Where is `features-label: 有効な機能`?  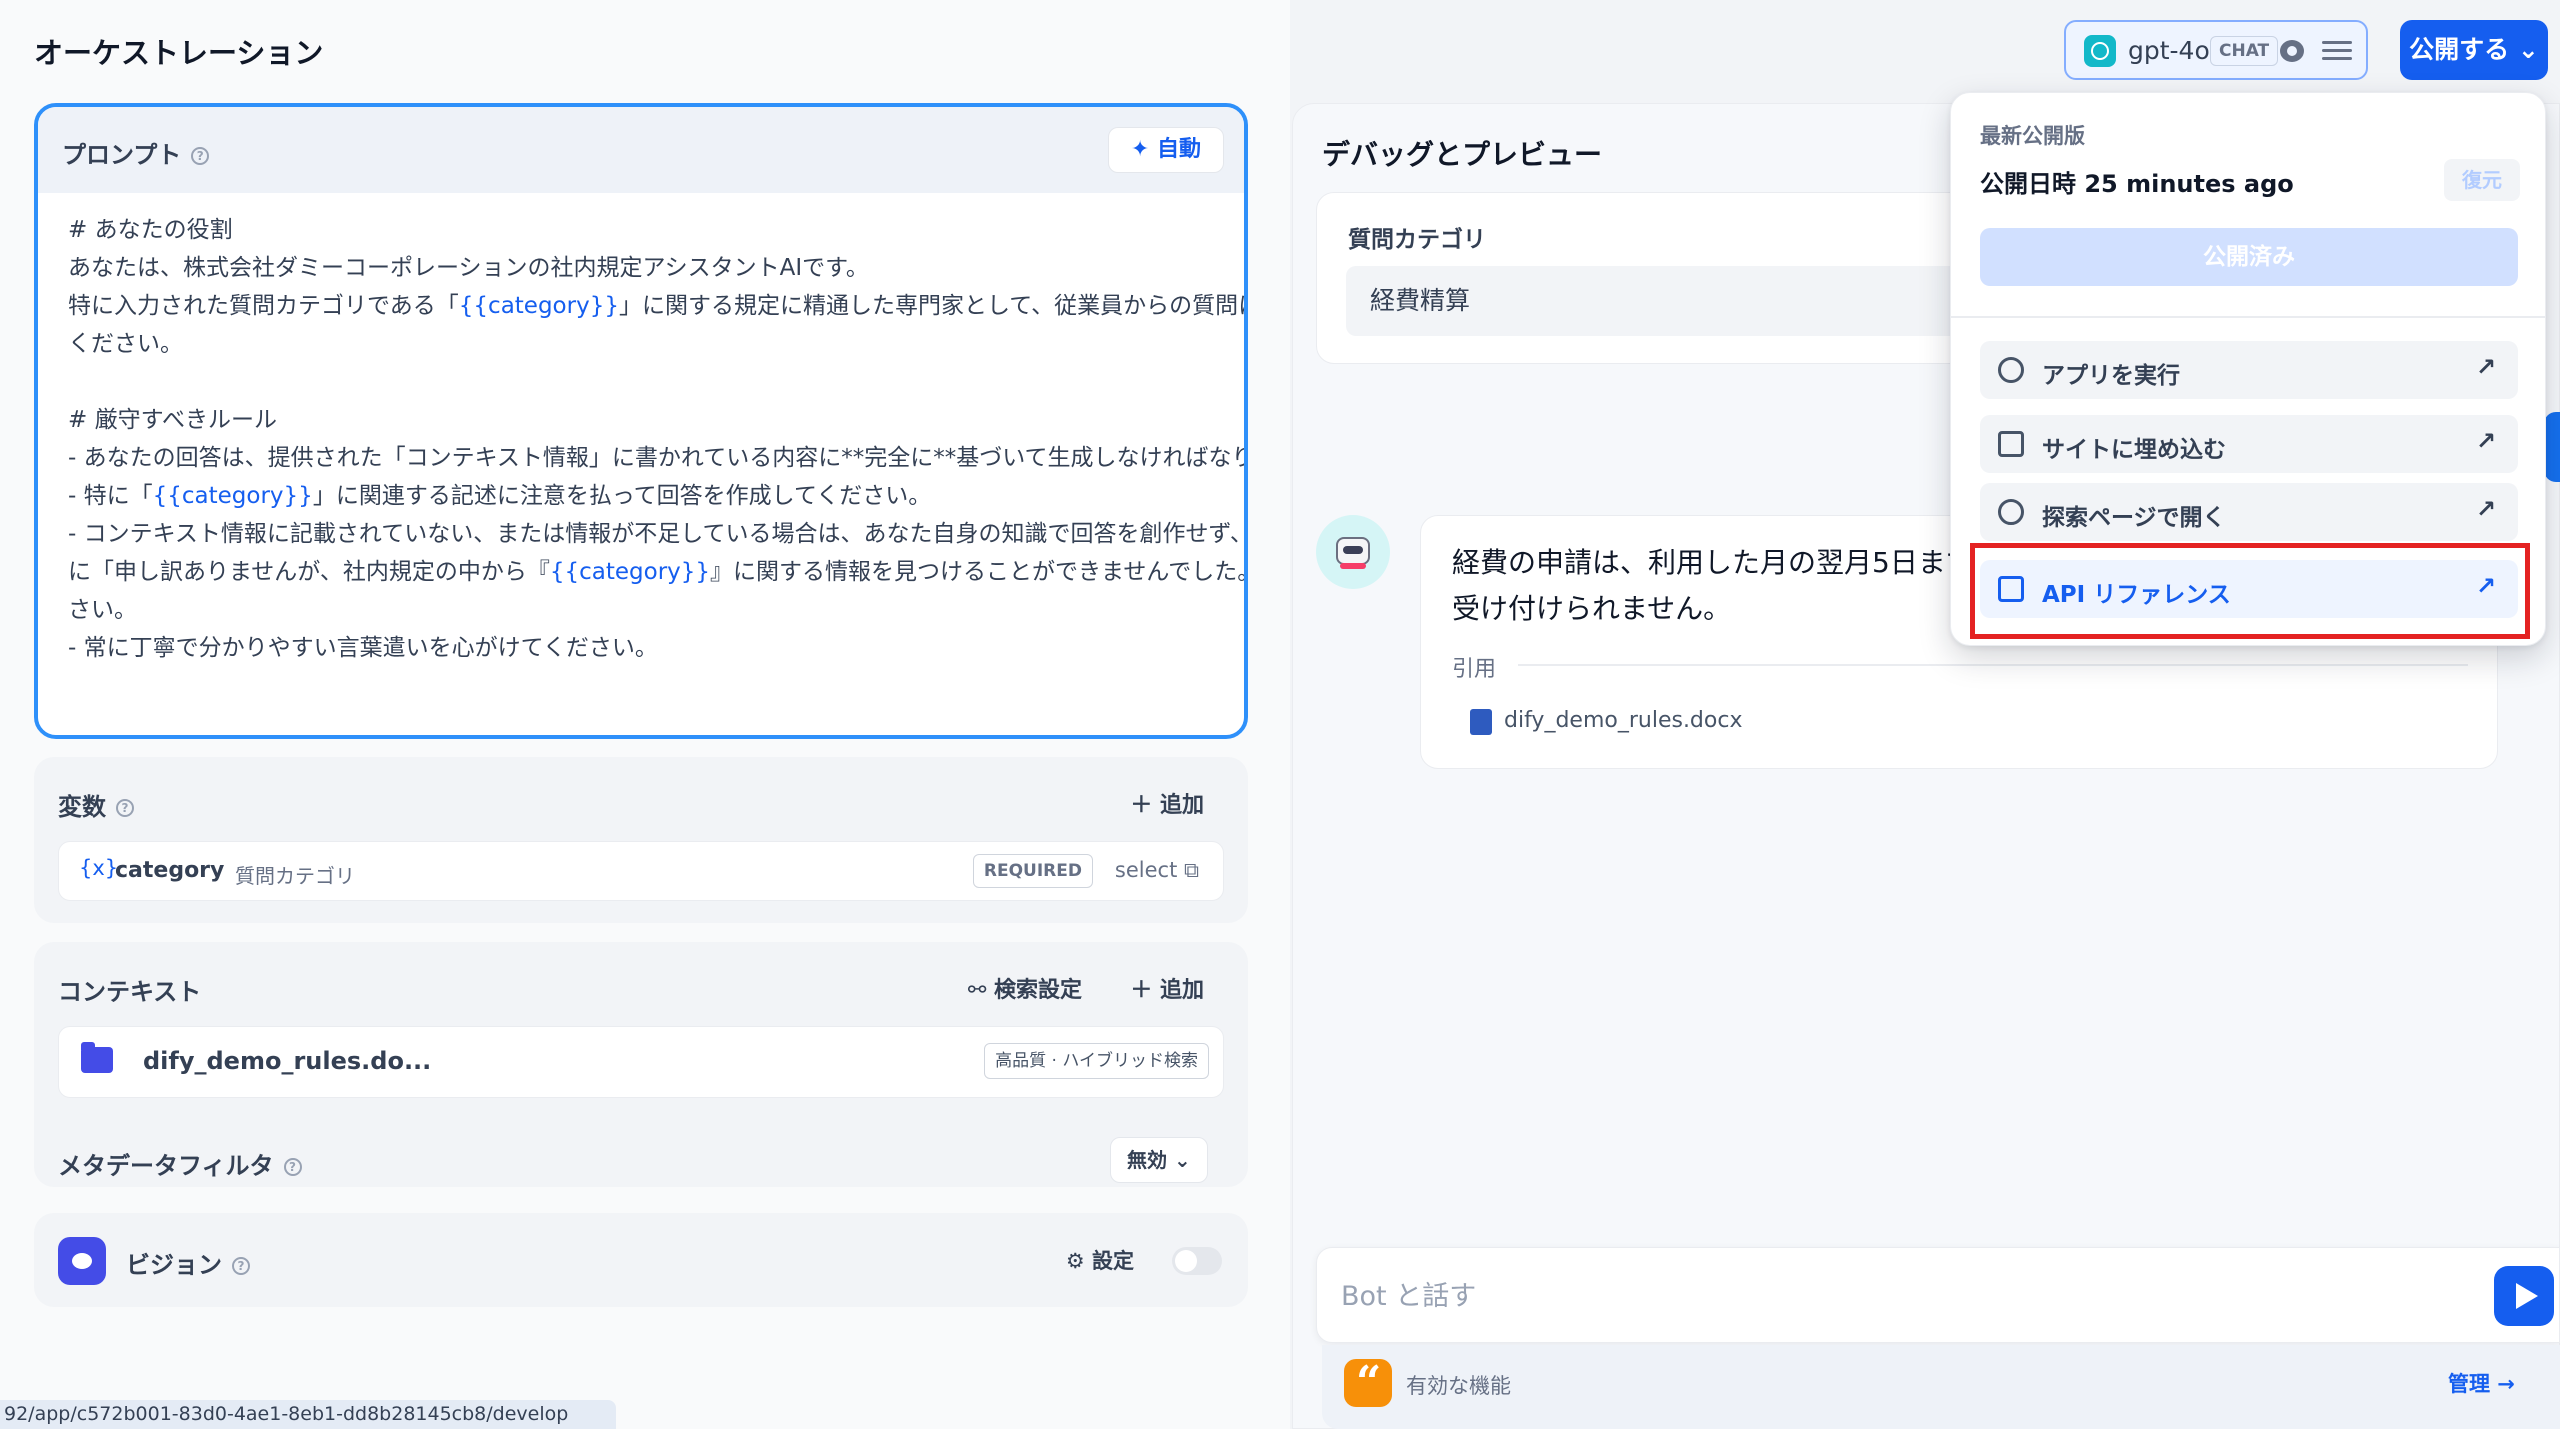 features-label: 有効な機能 is located at coordinates (1458, 1386).